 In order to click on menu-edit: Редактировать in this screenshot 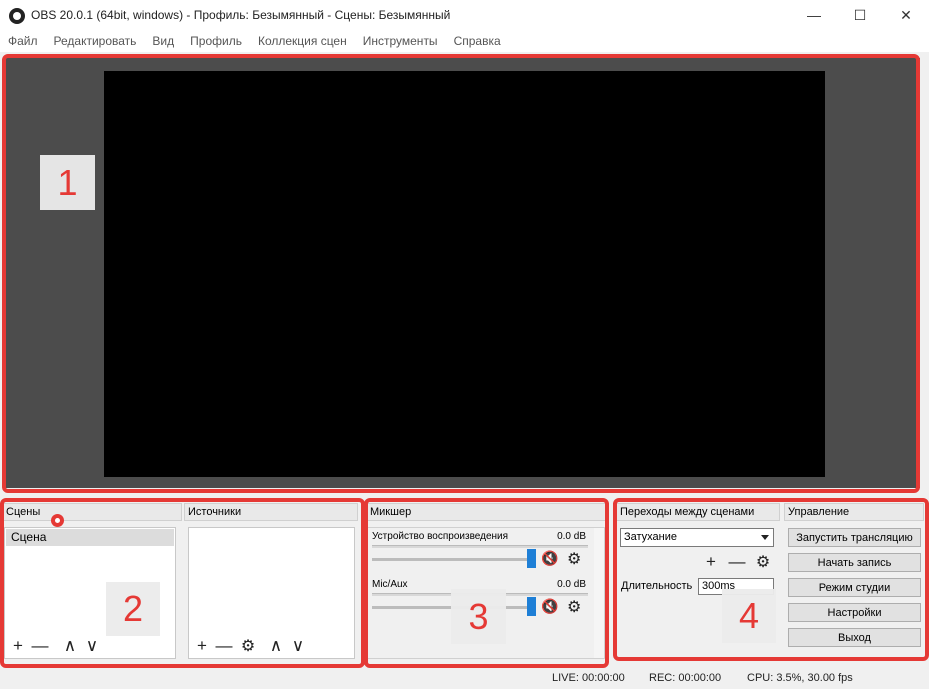, I will do `click(95, 41)`.